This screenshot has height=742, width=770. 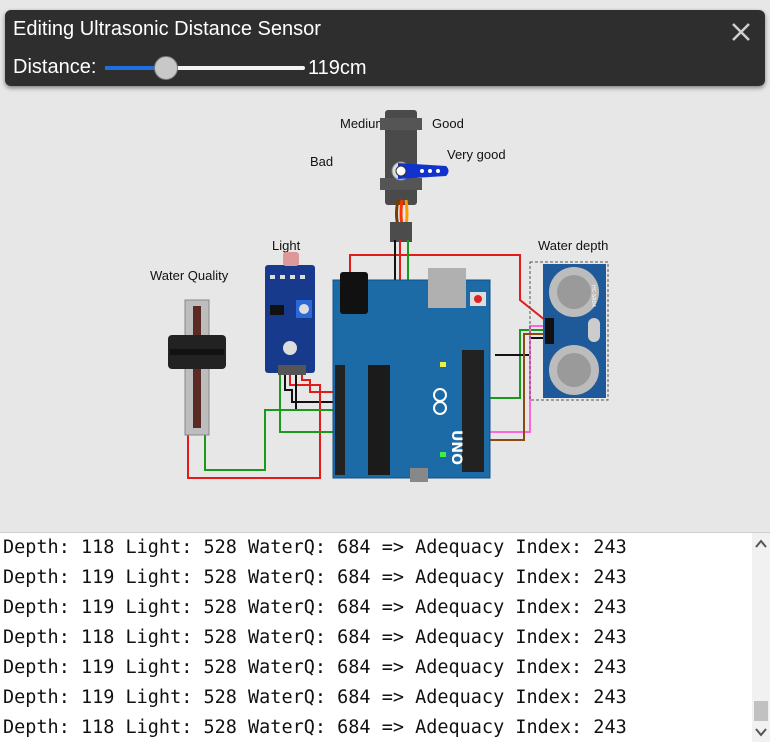 What do you see at coordinates (456, 447) in the screenshot?
I see `arduino-brand: UNO` at bounding box center [456, 447].